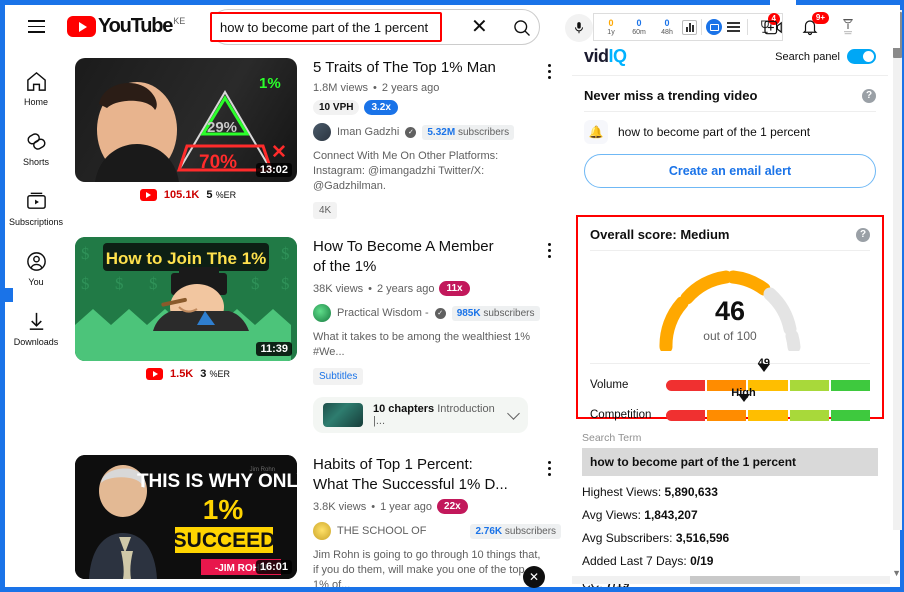 This screenshot has width=904, height=592. I want to click on subscriber-badge: 985K subscribers, so click(495, 313).